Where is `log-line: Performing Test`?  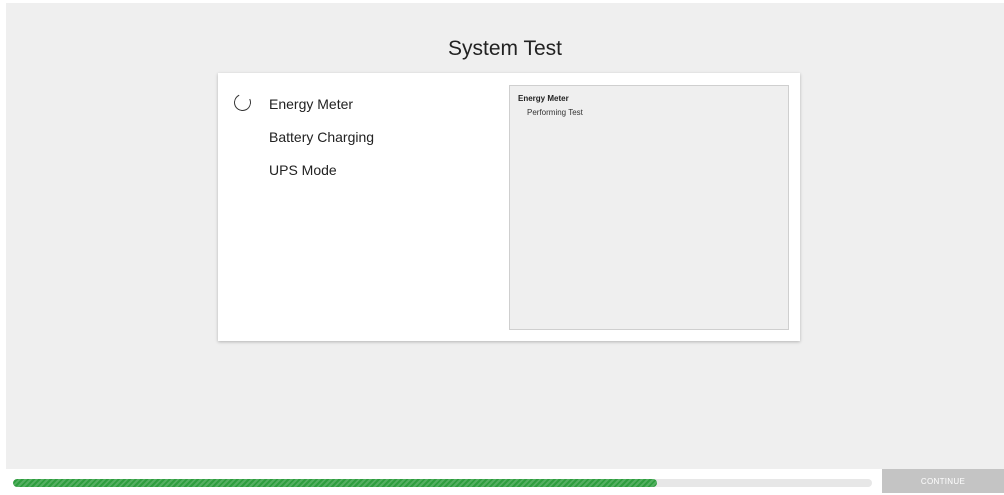
log-line: Performing Test is located at coordinates (555, 112).